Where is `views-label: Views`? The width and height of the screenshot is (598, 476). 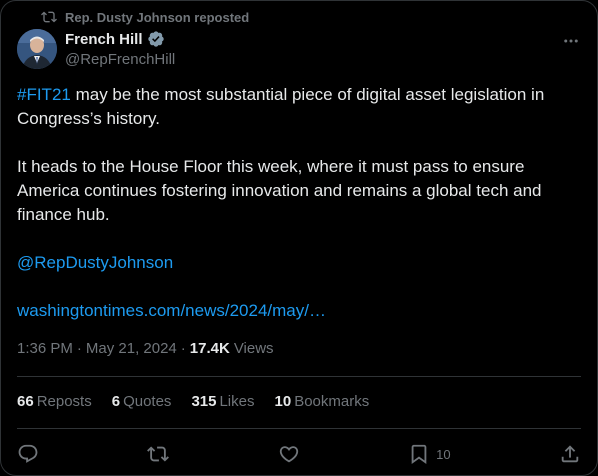
views-label: Views is located at coordinates (253, 348).